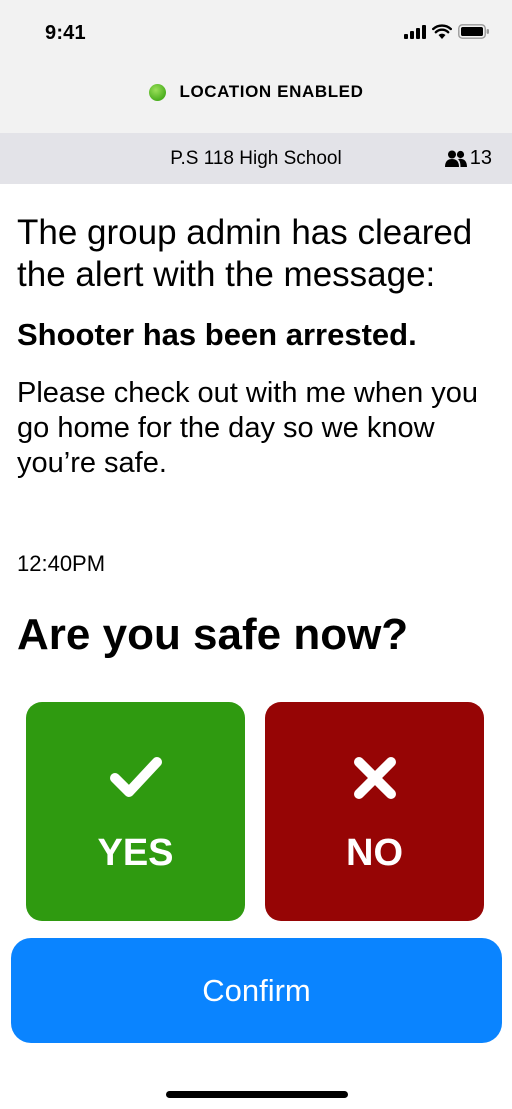 The image size is (512, 1109). I want to click on yes-button: YES, so click(135, 811).